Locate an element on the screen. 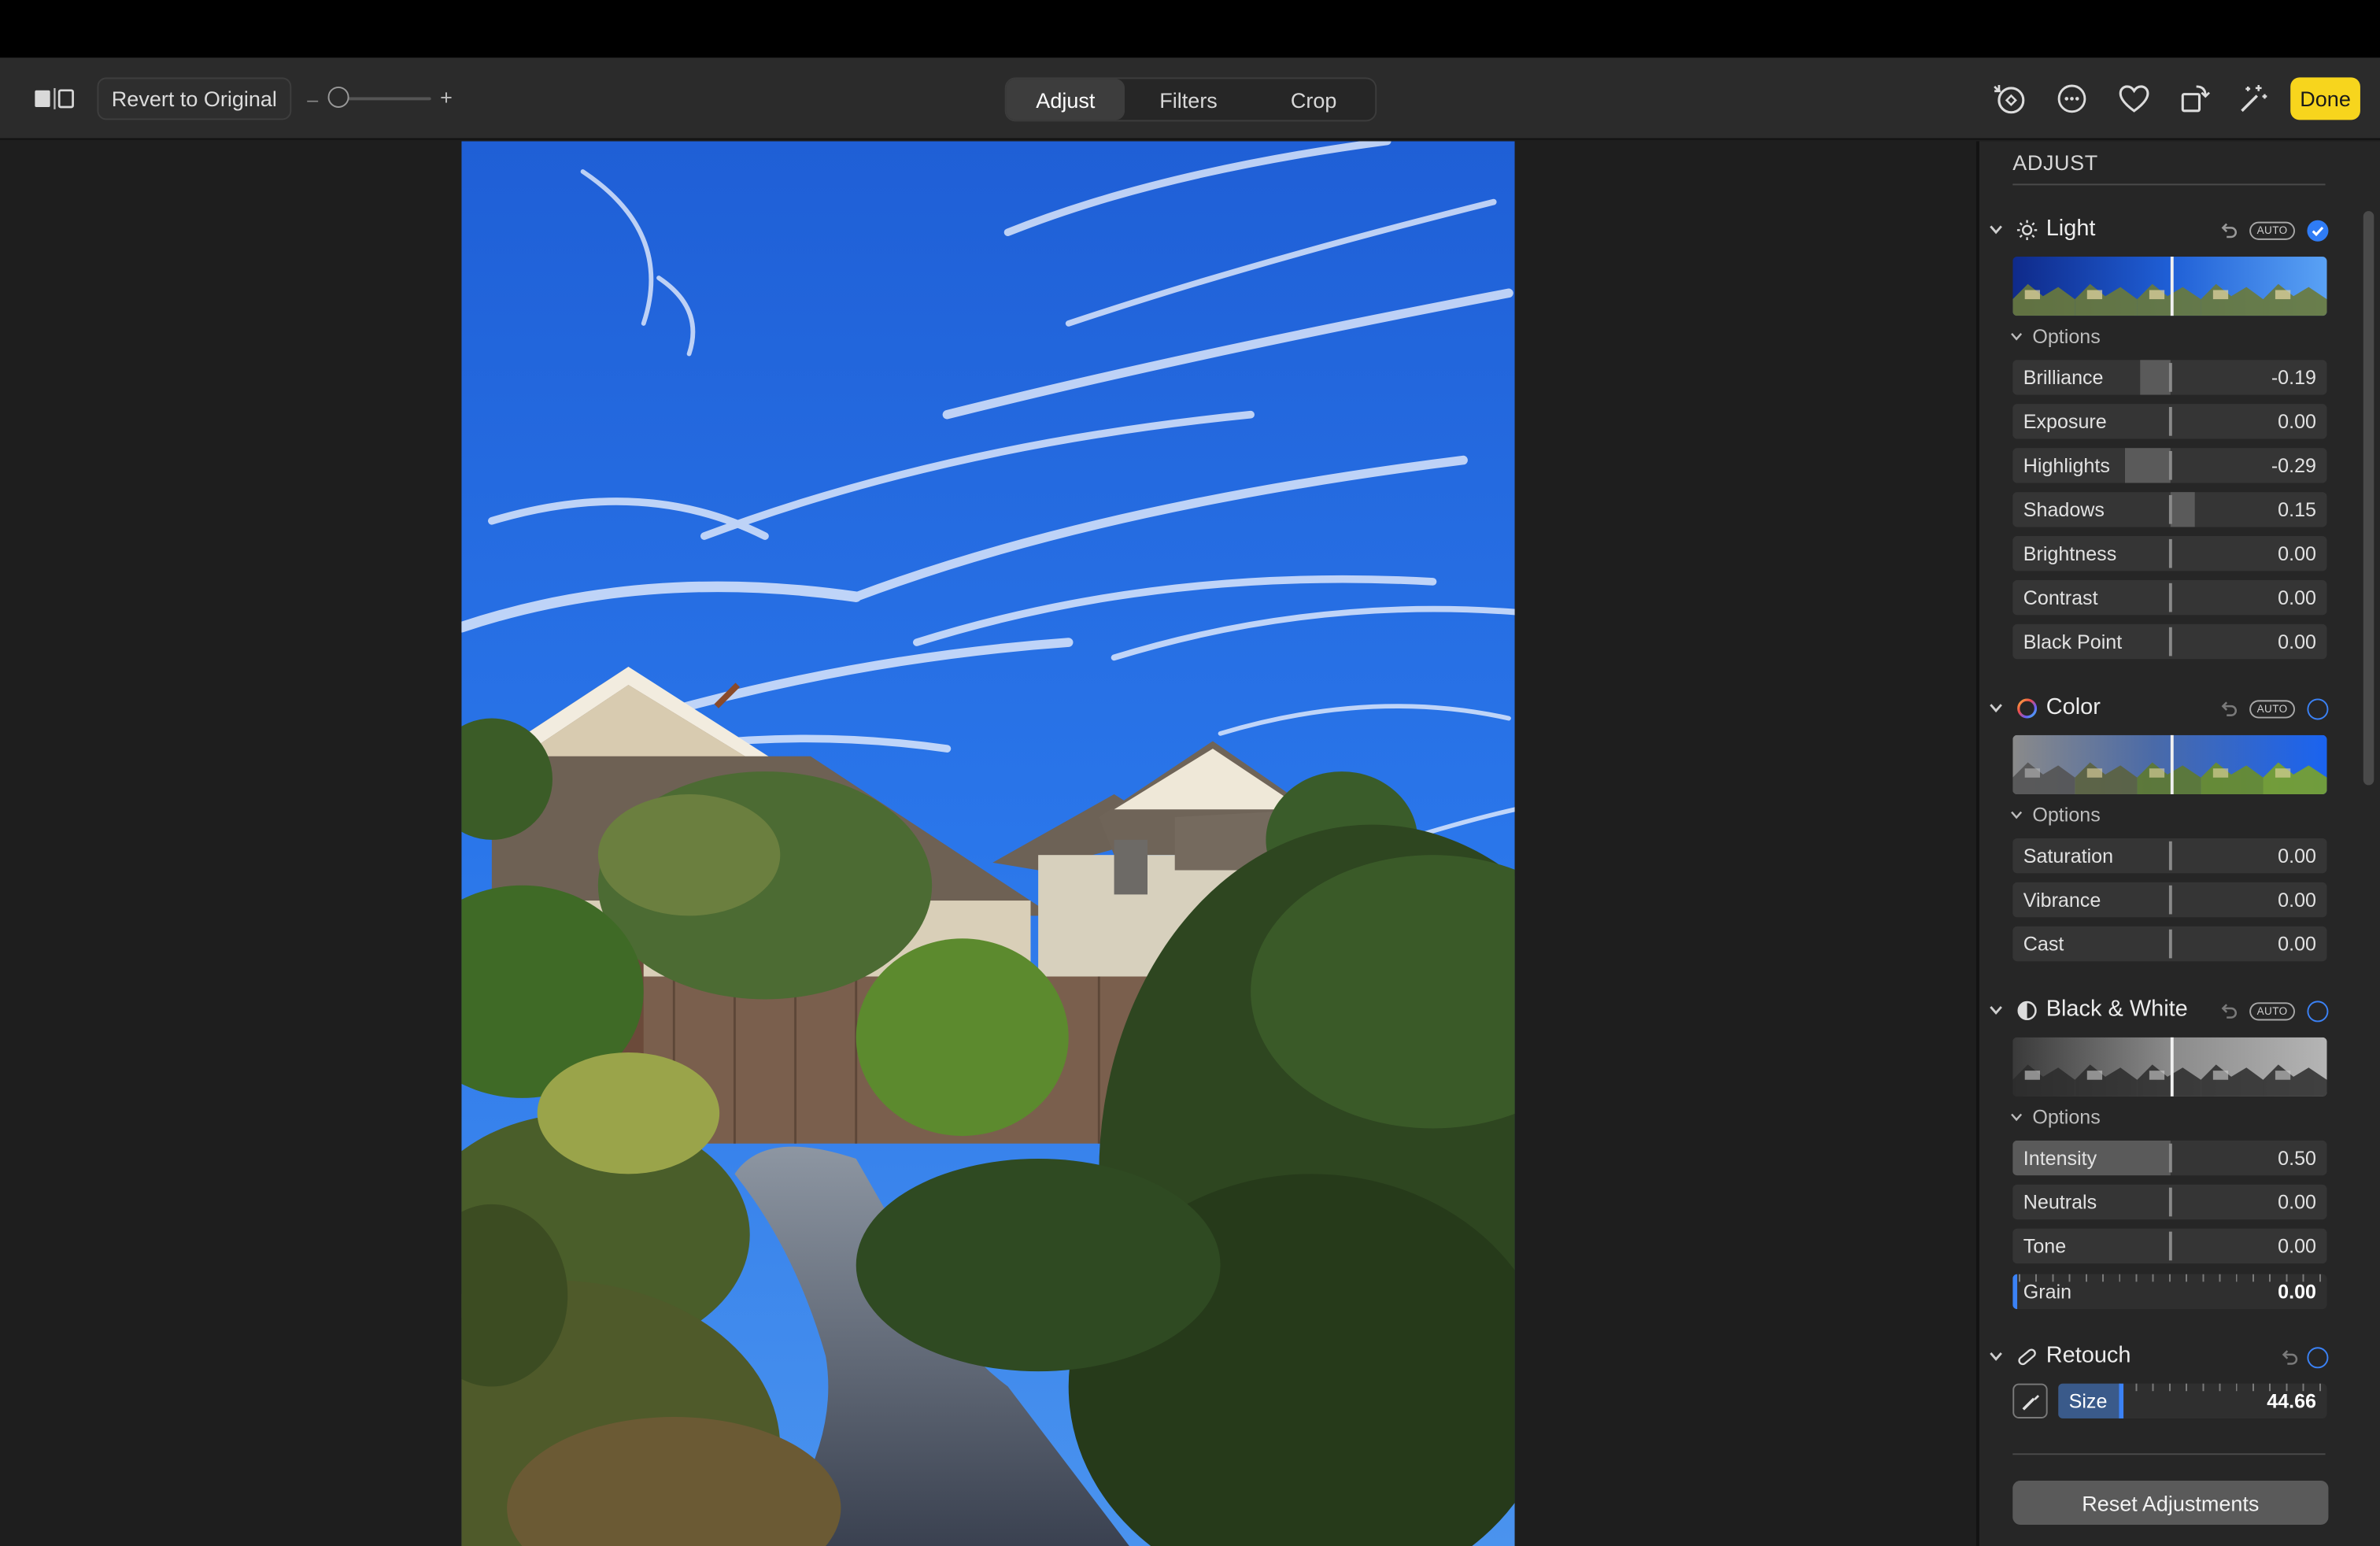 This screenshot has width=2380, height=1546. light-options-toggle: Options is located at coordinates (2055, 337).